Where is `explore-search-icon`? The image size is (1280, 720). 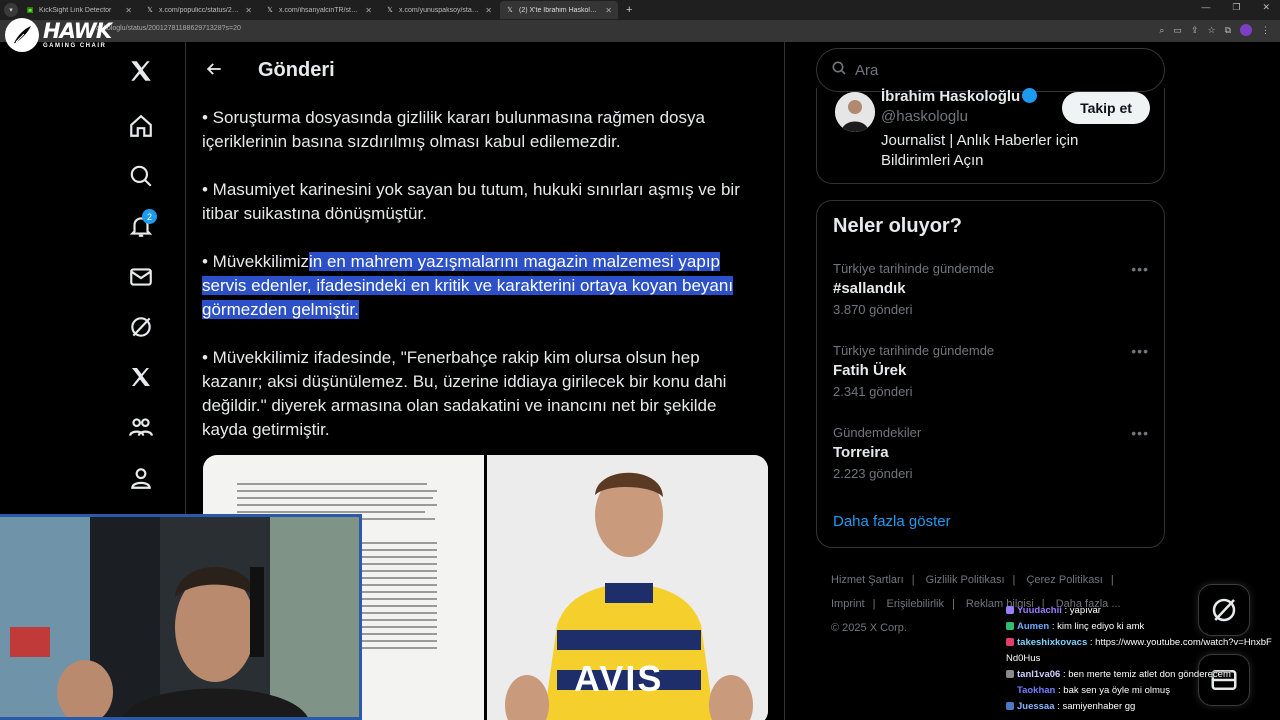
explore-search-icon is located at coordinates (141, 176).